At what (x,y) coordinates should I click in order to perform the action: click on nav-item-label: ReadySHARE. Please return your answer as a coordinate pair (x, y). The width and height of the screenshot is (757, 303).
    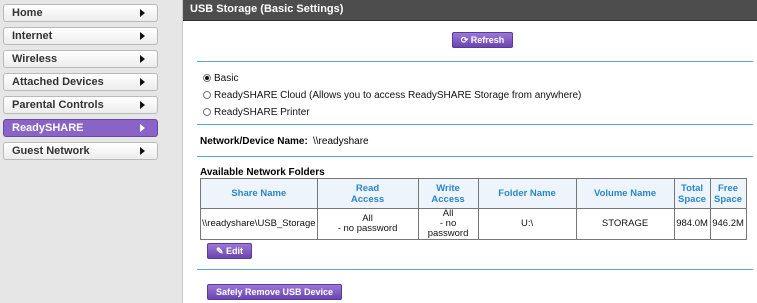
    Looking at the image, I should click on (48, 128).